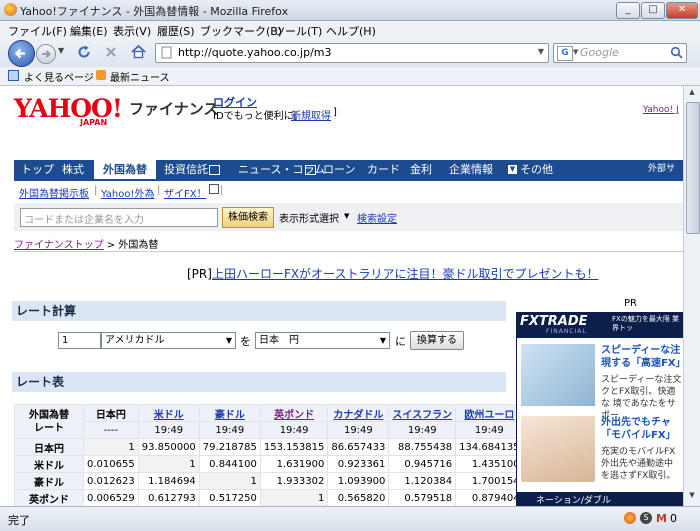 The width and height of the screenshot is (700, 531). Describe the element at coordinates (339, 169) in the screenshot. I see `tab-loan: ローン` at that location.